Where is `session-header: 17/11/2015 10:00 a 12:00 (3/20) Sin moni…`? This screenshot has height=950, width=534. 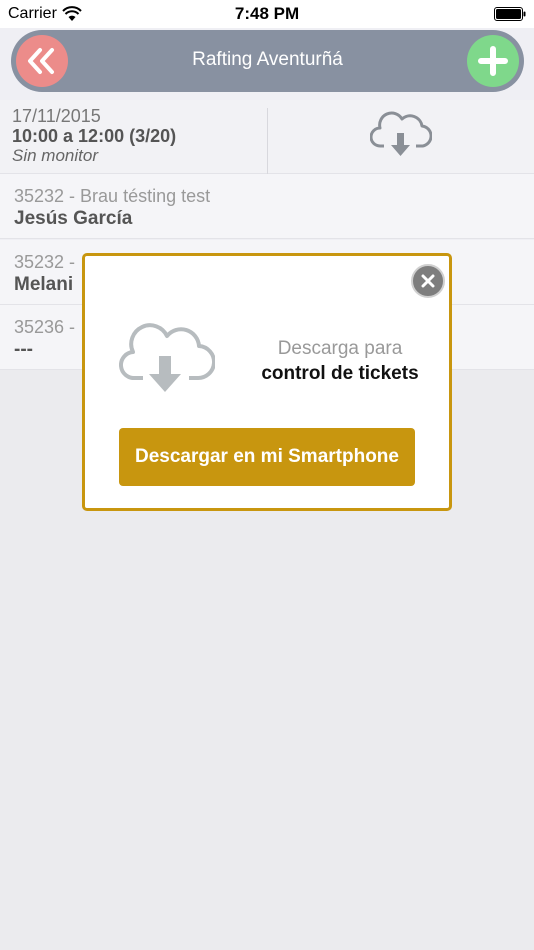 session-header: 17/11/2015 10:00 a 12:00 (3/20) Sin moni… is located at coordinates (267, 137).